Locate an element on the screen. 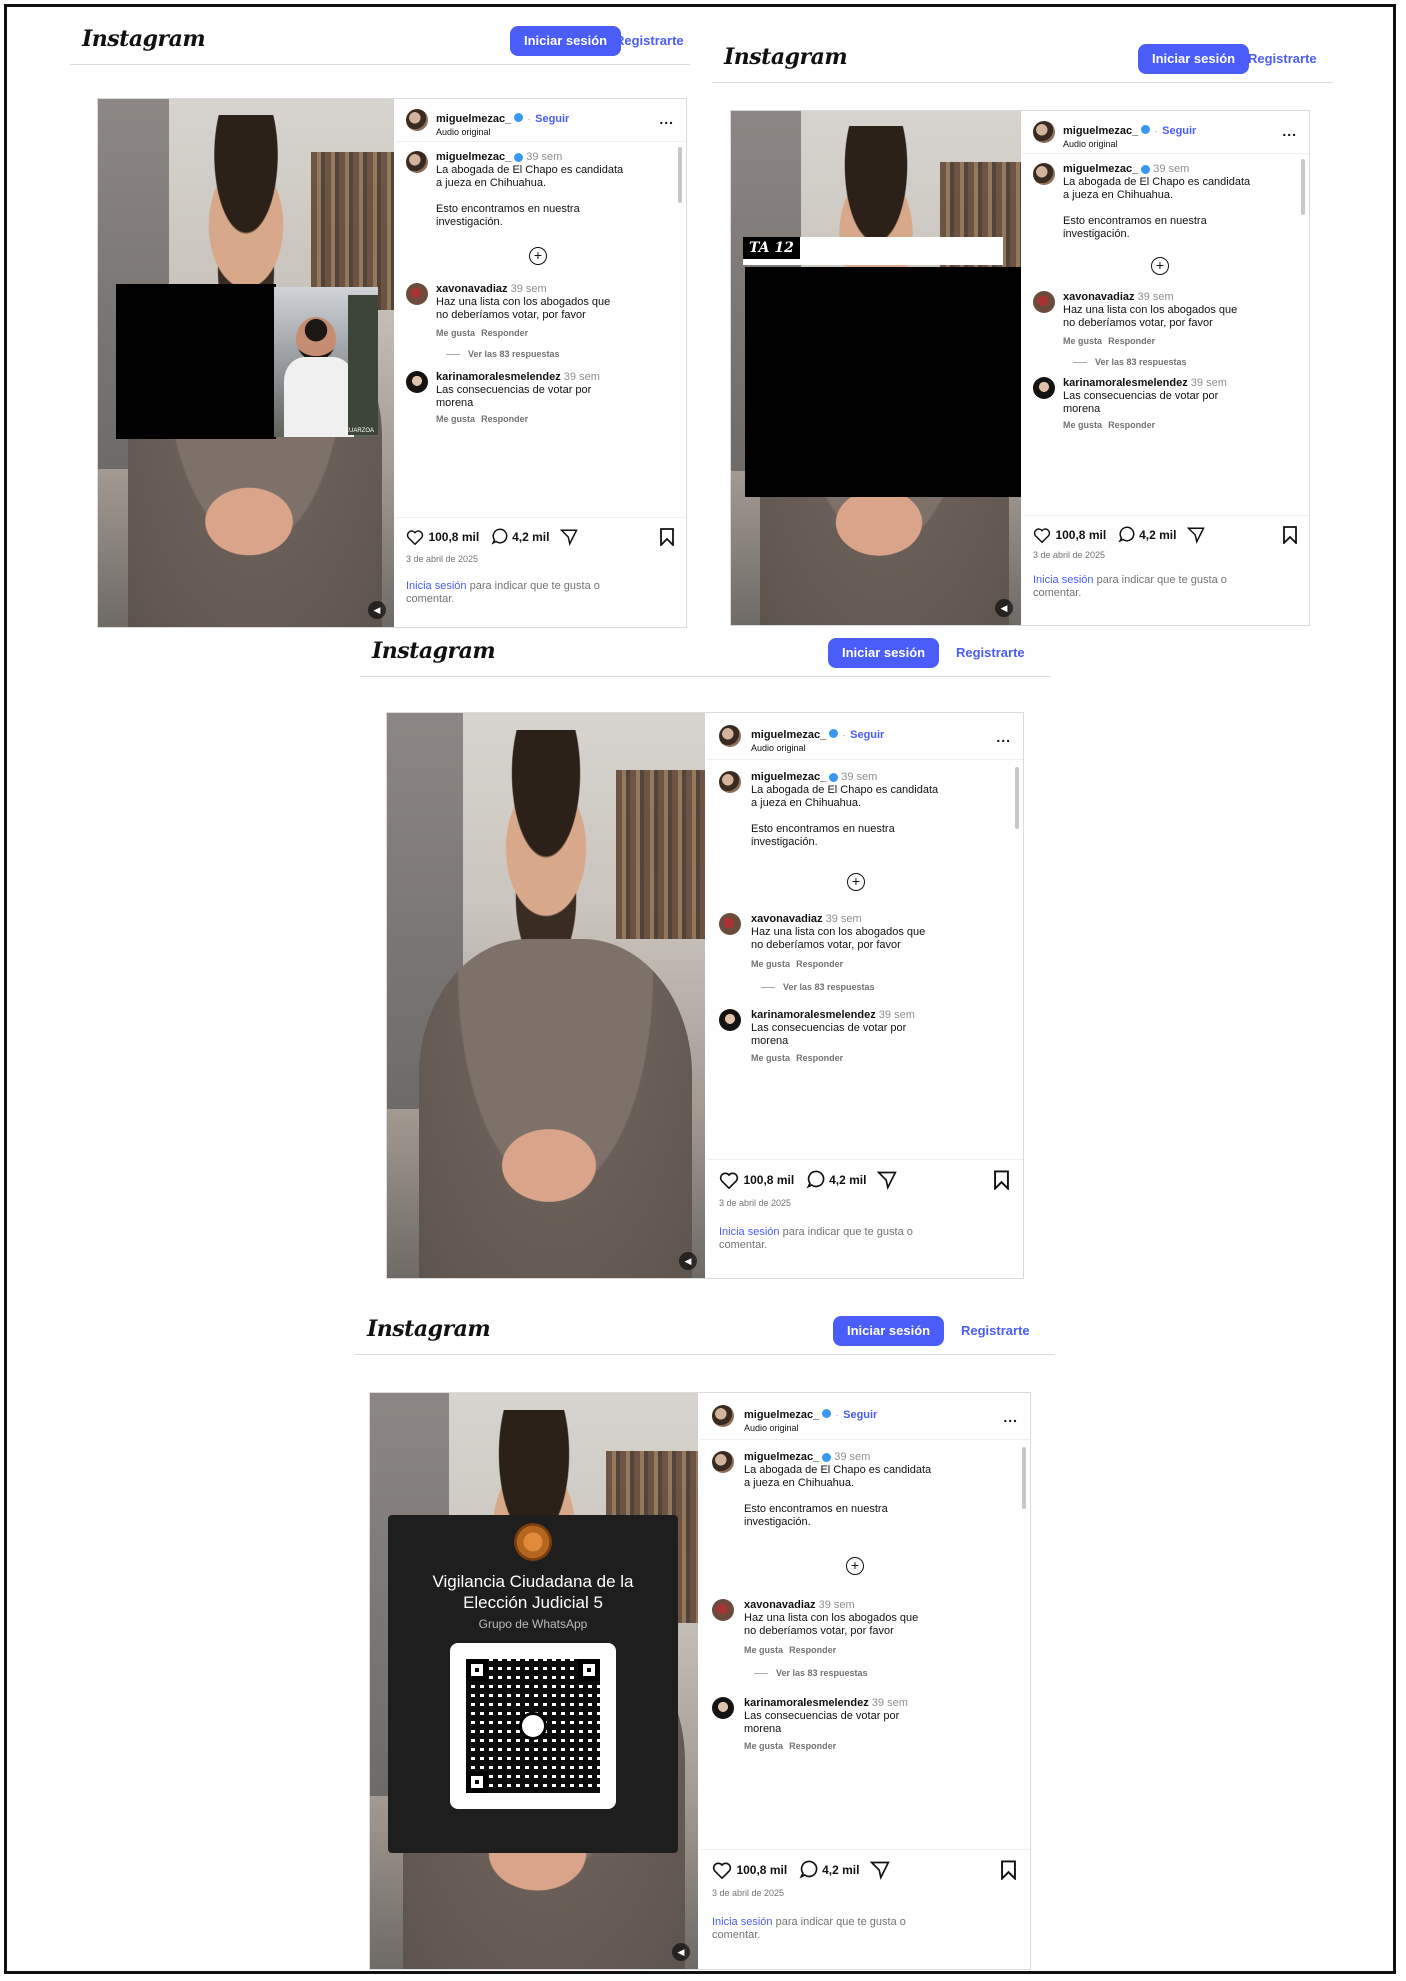  qr-code is located at coordinates (533, 1726).